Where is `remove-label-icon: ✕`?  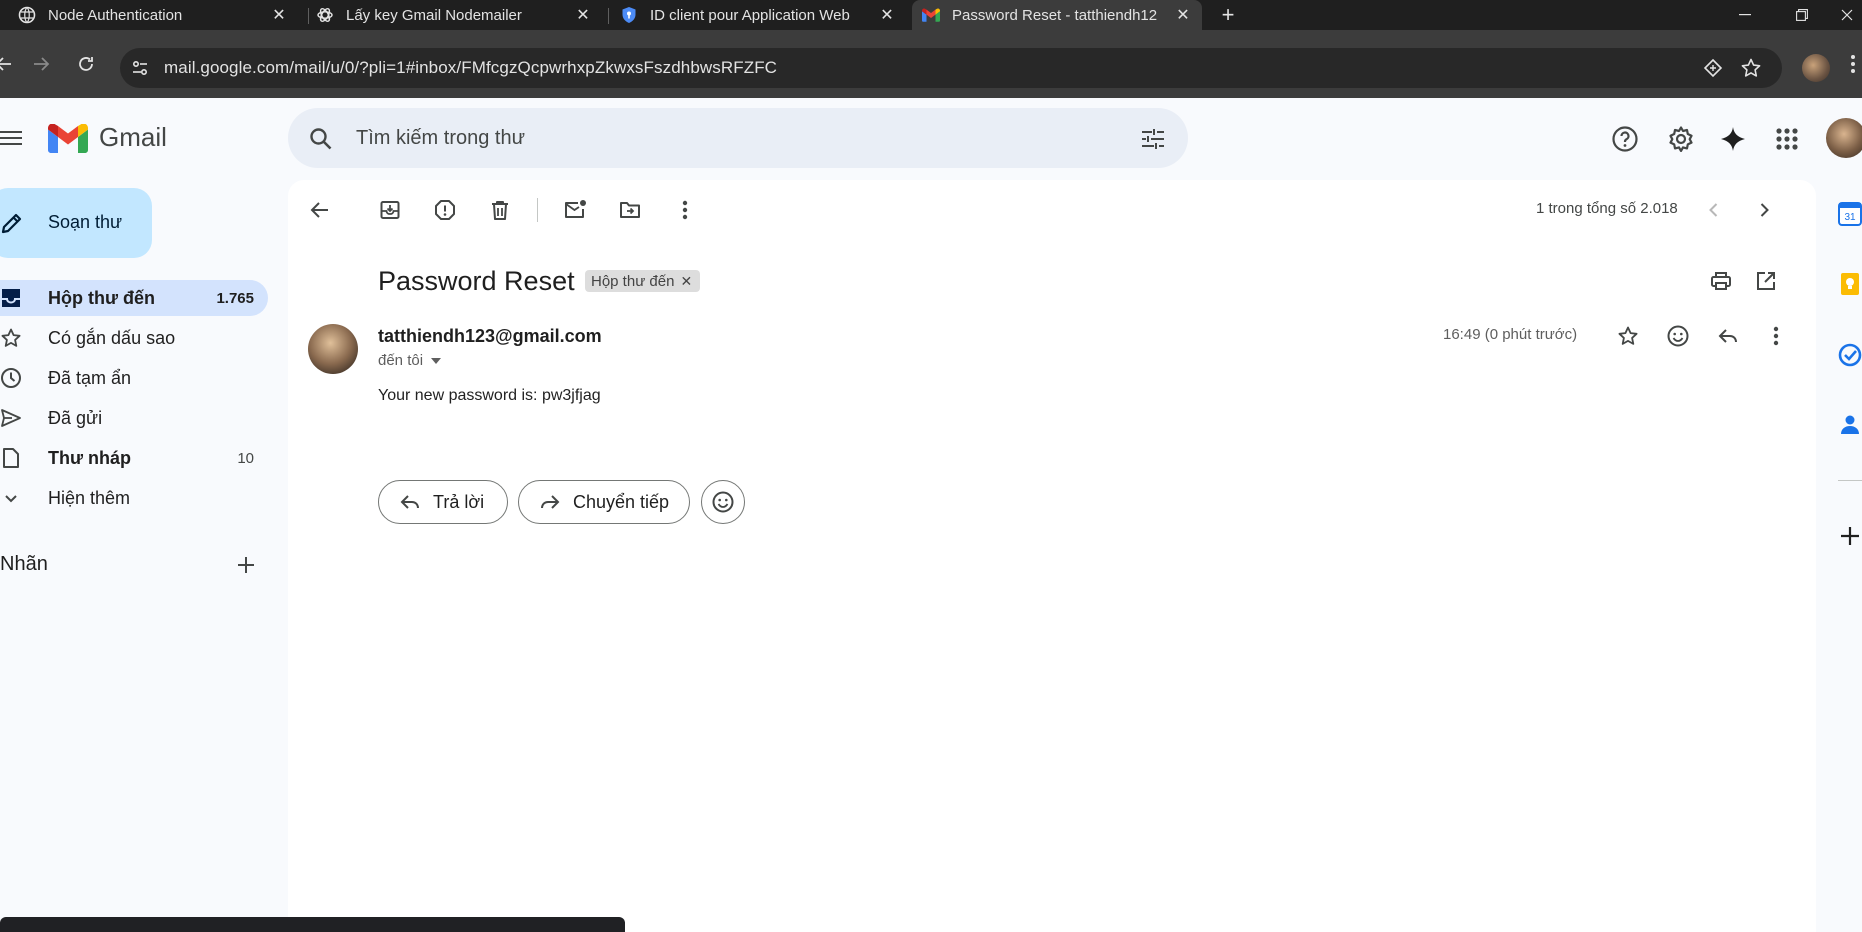
remove-label-icon: ✕ is located at coordinates (686, 281).